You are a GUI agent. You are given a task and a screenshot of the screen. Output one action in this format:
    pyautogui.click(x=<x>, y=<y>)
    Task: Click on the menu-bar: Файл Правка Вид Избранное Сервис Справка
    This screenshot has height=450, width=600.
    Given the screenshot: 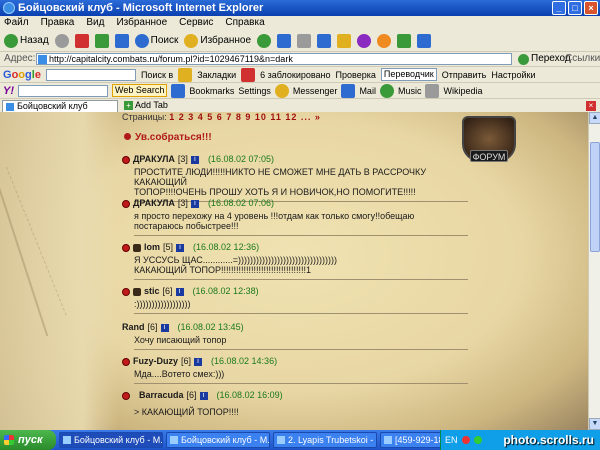 What is the action you would take?
    pyautogui.click(x=300, y=23)
    